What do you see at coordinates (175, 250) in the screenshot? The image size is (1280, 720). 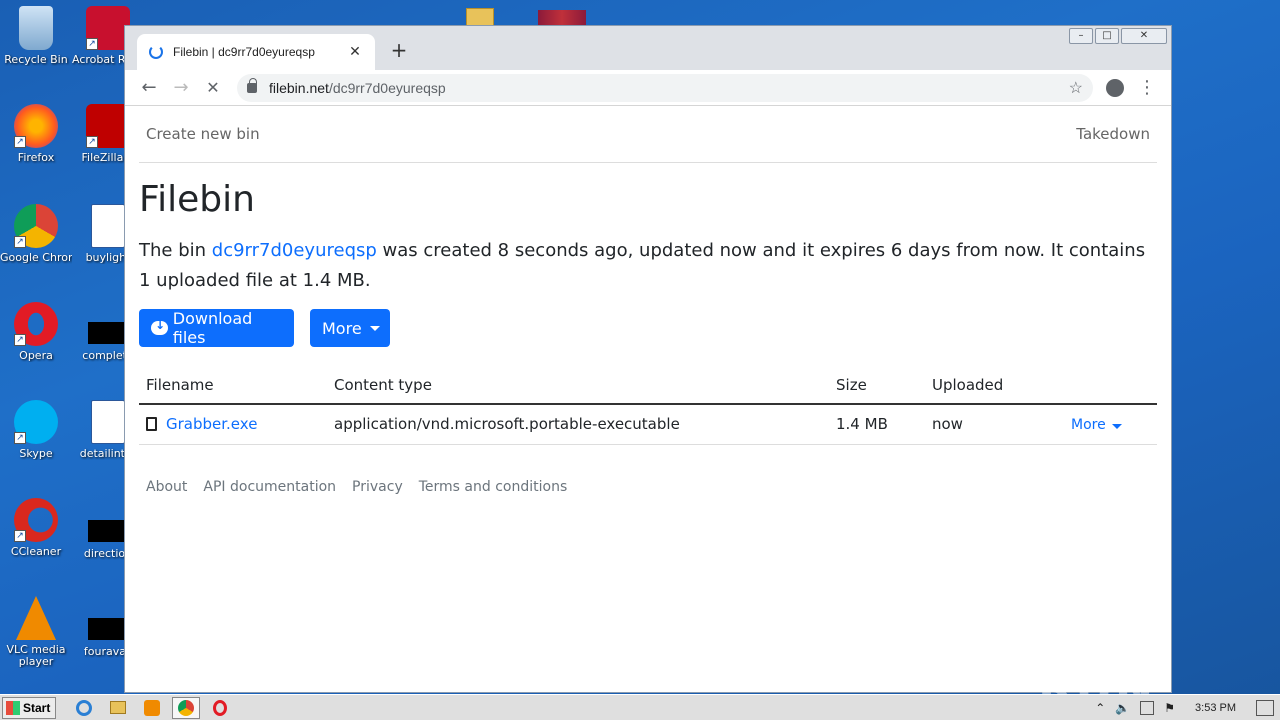 I see `desc-prefix: The bin` at bounding box center [175, 250].